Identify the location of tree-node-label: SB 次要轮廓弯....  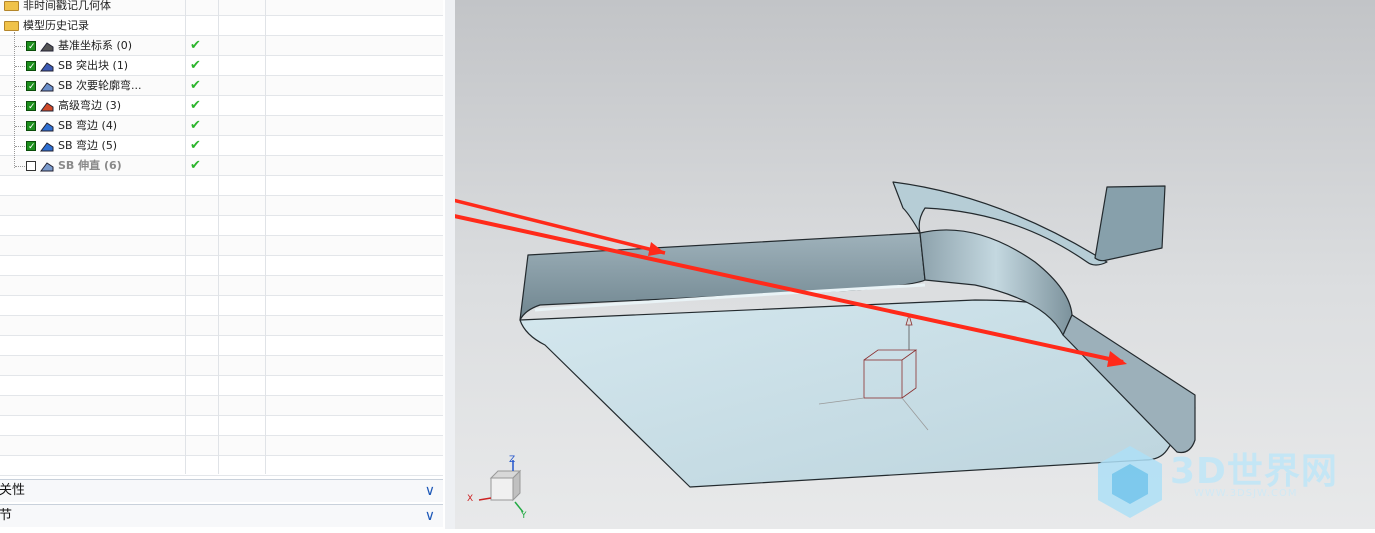
(100, 85).